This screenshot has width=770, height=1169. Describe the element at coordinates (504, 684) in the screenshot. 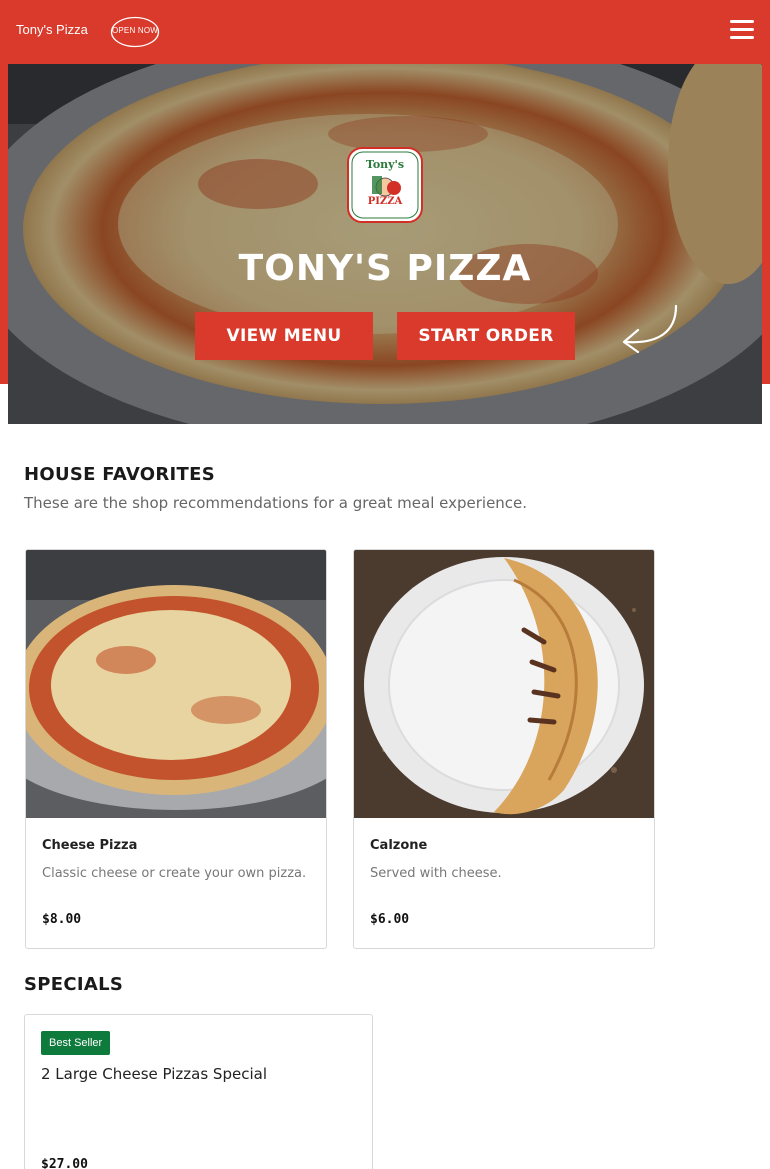

I see `calzone-image` at that location.